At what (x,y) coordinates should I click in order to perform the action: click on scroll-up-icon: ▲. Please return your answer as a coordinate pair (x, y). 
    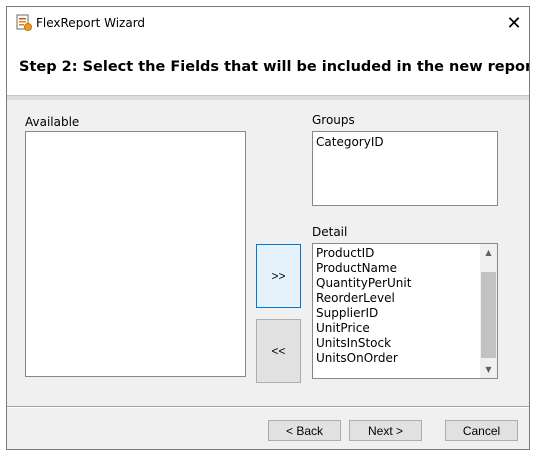
    Looking at the image, I should click on (488, 252).